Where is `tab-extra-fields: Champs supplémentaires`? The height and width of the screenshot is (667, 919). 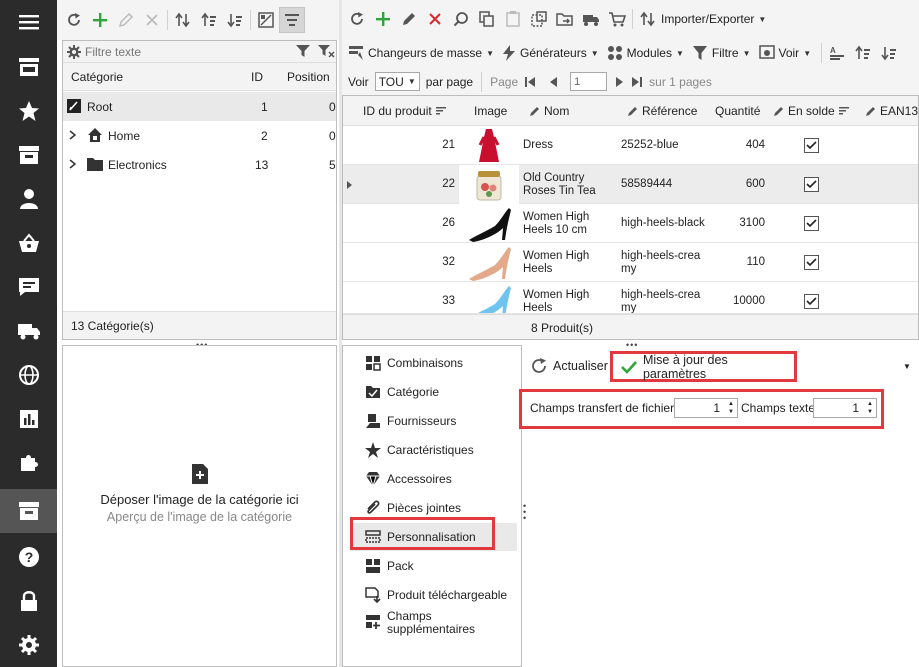 tab-extra-fields: Champs supplémentaires is located at coordinates (421, 627).